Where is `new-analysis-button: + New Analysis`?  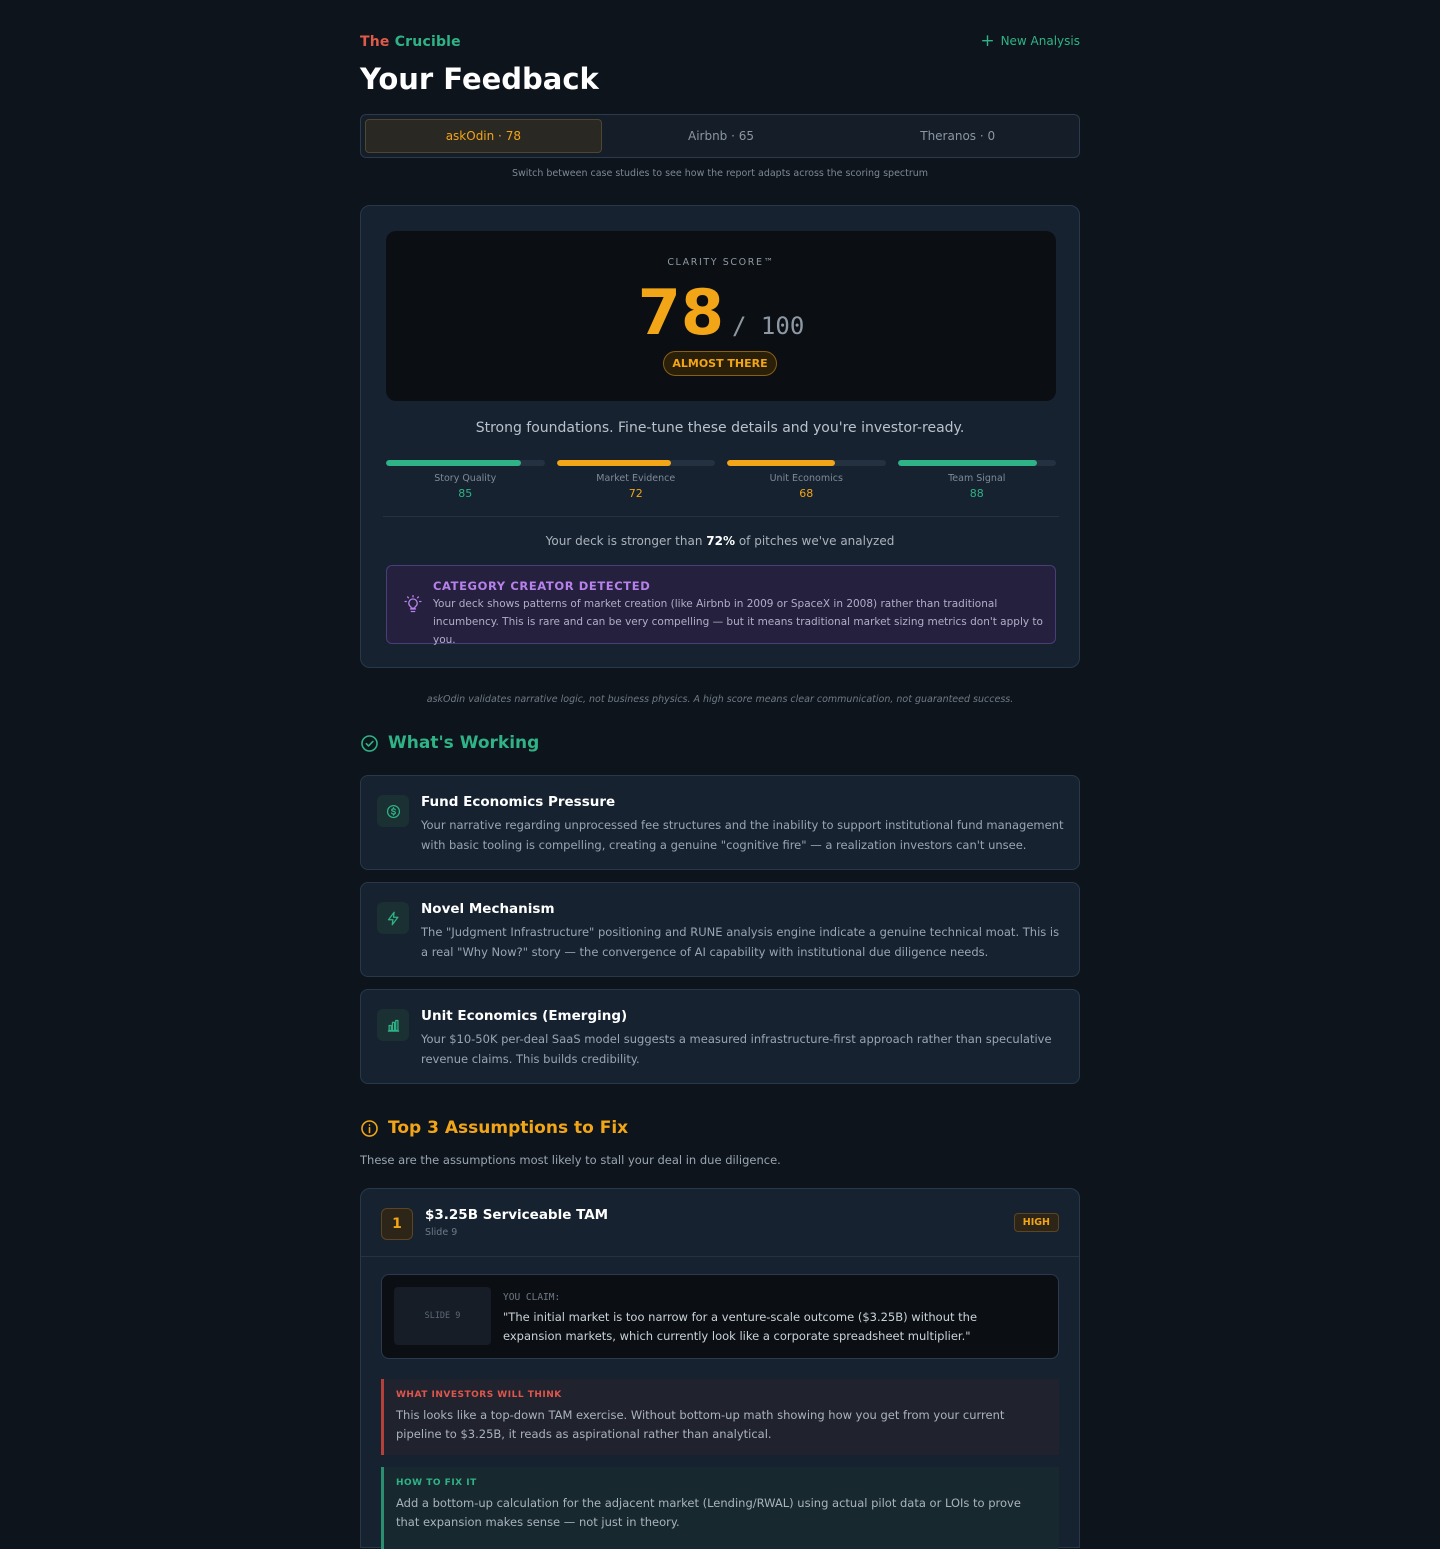
new-analysis-button: + New Analysis is located at coordinates (1030, 41).